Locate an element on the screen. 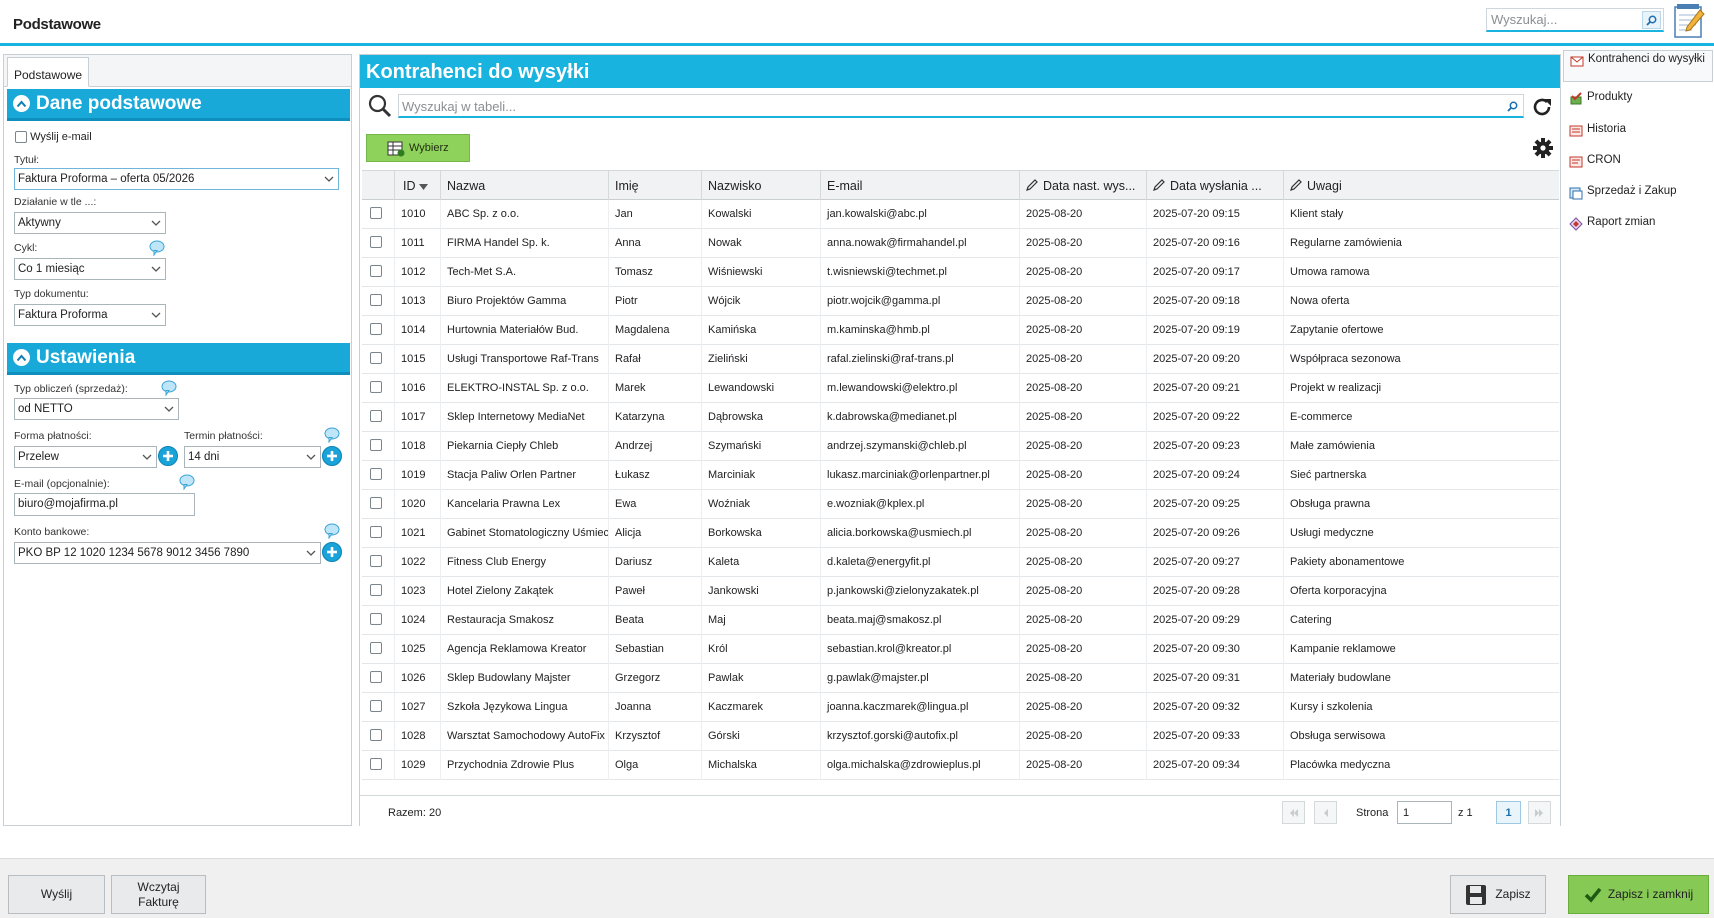 This screenshot has height=918, width=1714. save-and-close-button: Zapisz i zamknij is located at coordinates (1638, 894).